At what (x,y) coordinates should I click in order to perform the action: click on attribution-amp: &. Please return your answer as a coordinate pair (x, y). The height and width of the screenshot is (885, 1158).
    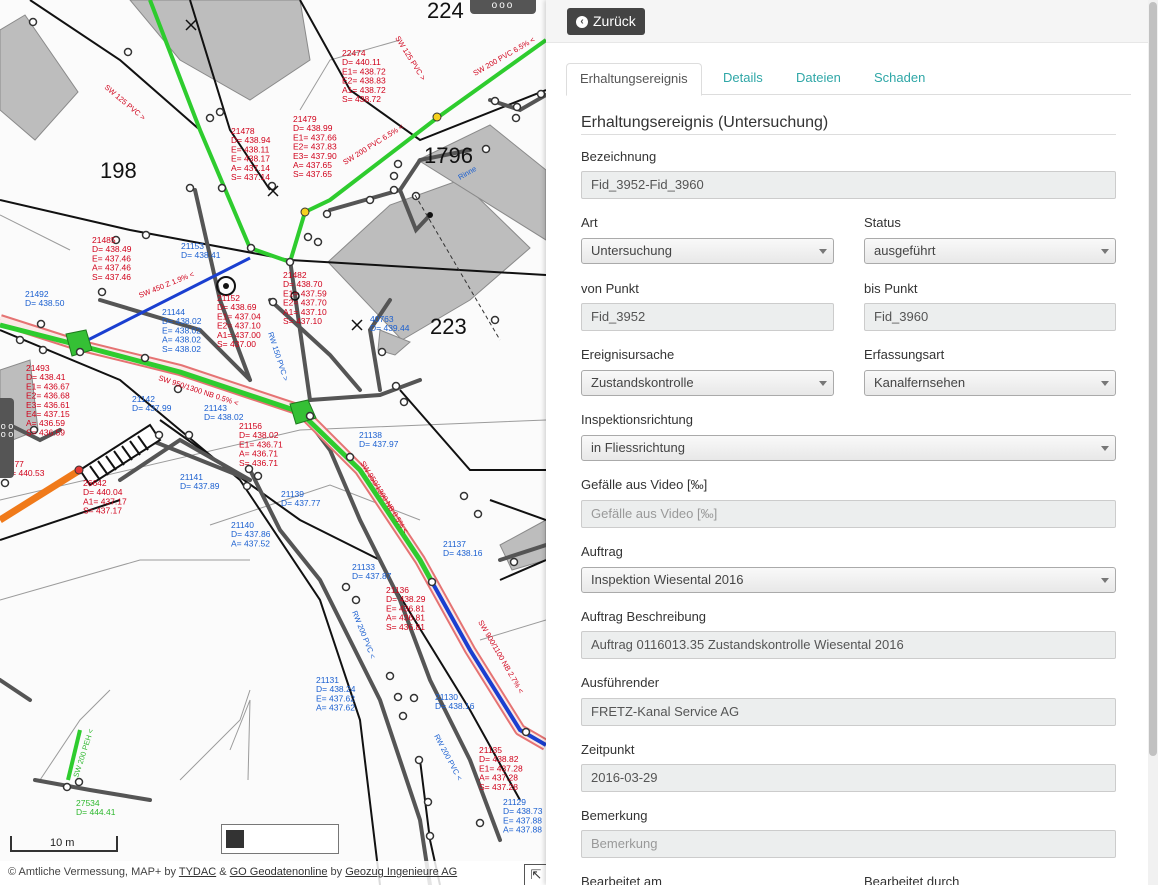
    Looking at the image, I should click on (223, 872).